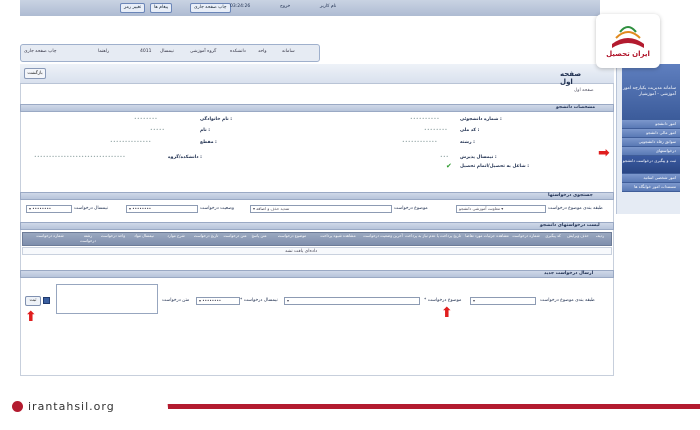 The width and height of the screenshot is (700, 430). I want to click on search-subject-label: موضوع درخواست, so click(411, 208).